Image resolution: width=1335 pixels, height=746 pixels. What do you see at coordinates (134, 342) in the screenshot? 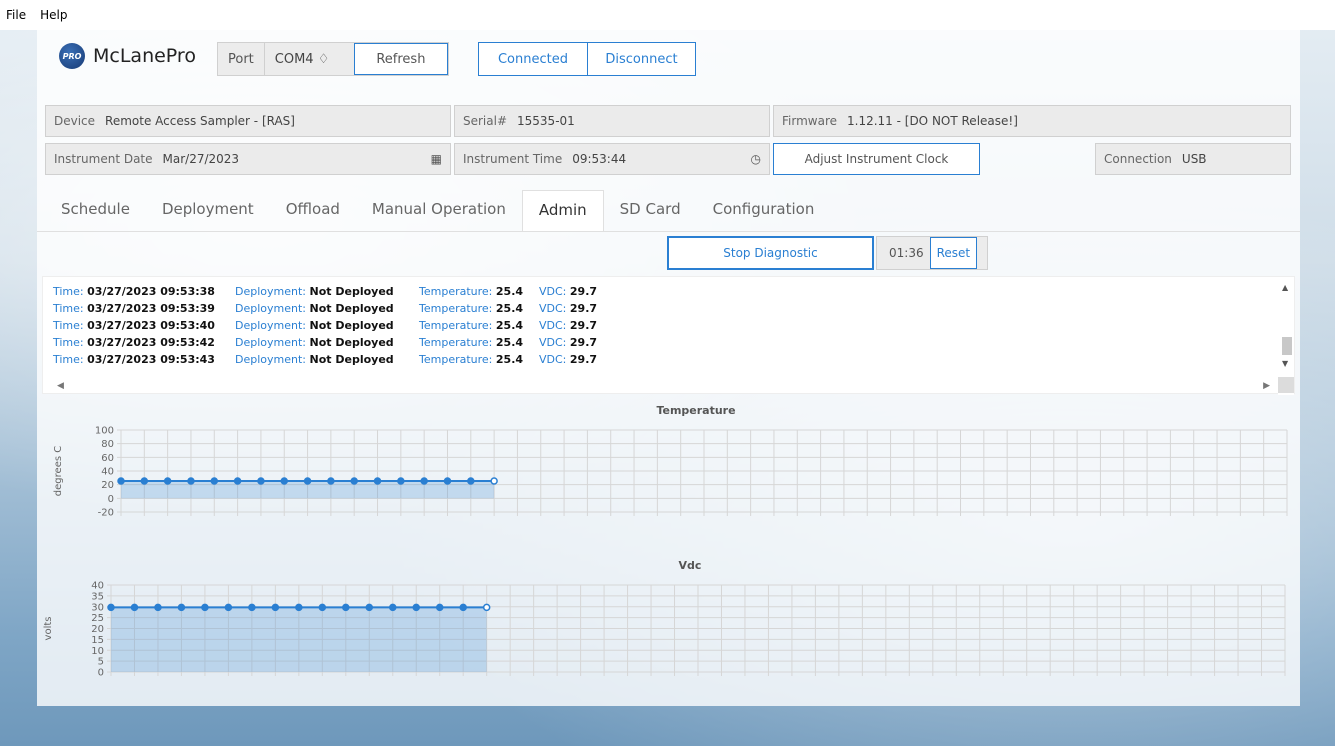
I see `log-time: Time: 03/27/2023 09:53:42` at bounding box center [134, 342].